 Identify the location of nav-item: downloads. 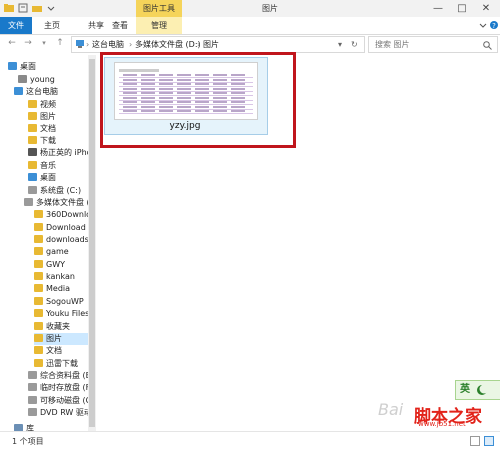
(61, 240).